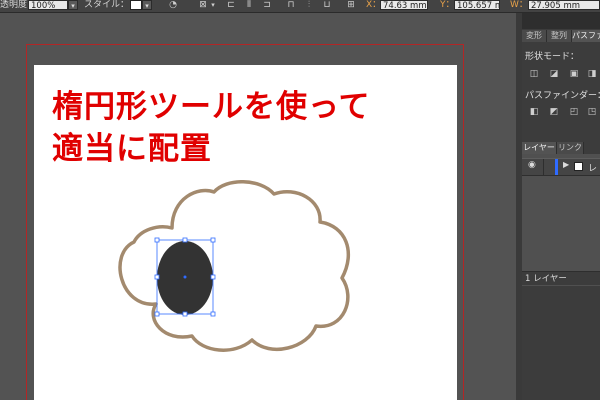  Describe the element at coordinates (211, 107) in the screenshot. I see `heading-line-1: 楕円形ツールを使って` at that location.